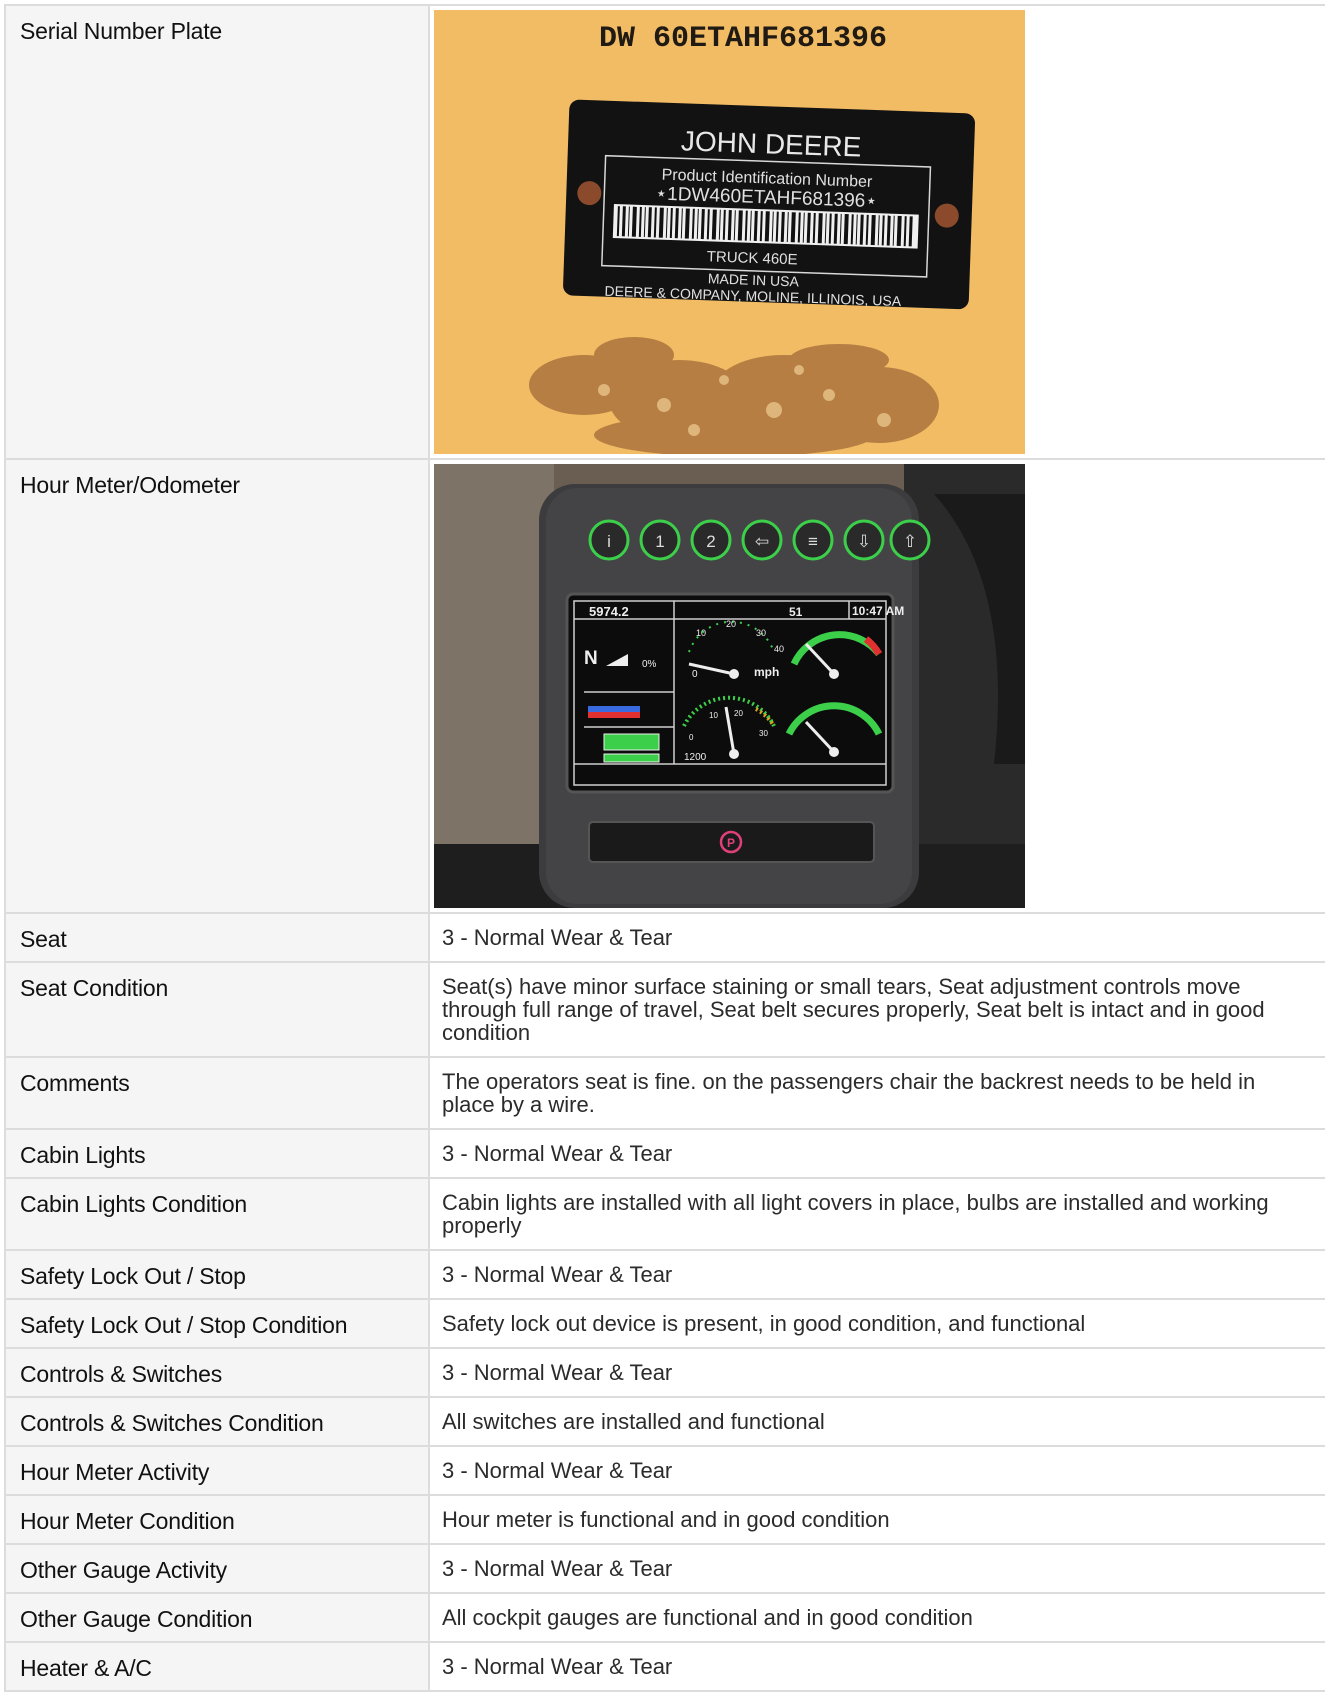 This screenshot has height=1708, width=1325. What do you see at coordinates (609, 611) in the screenshot?
I see `hour-reading: 5974.2` at bounding box center [609, 611].